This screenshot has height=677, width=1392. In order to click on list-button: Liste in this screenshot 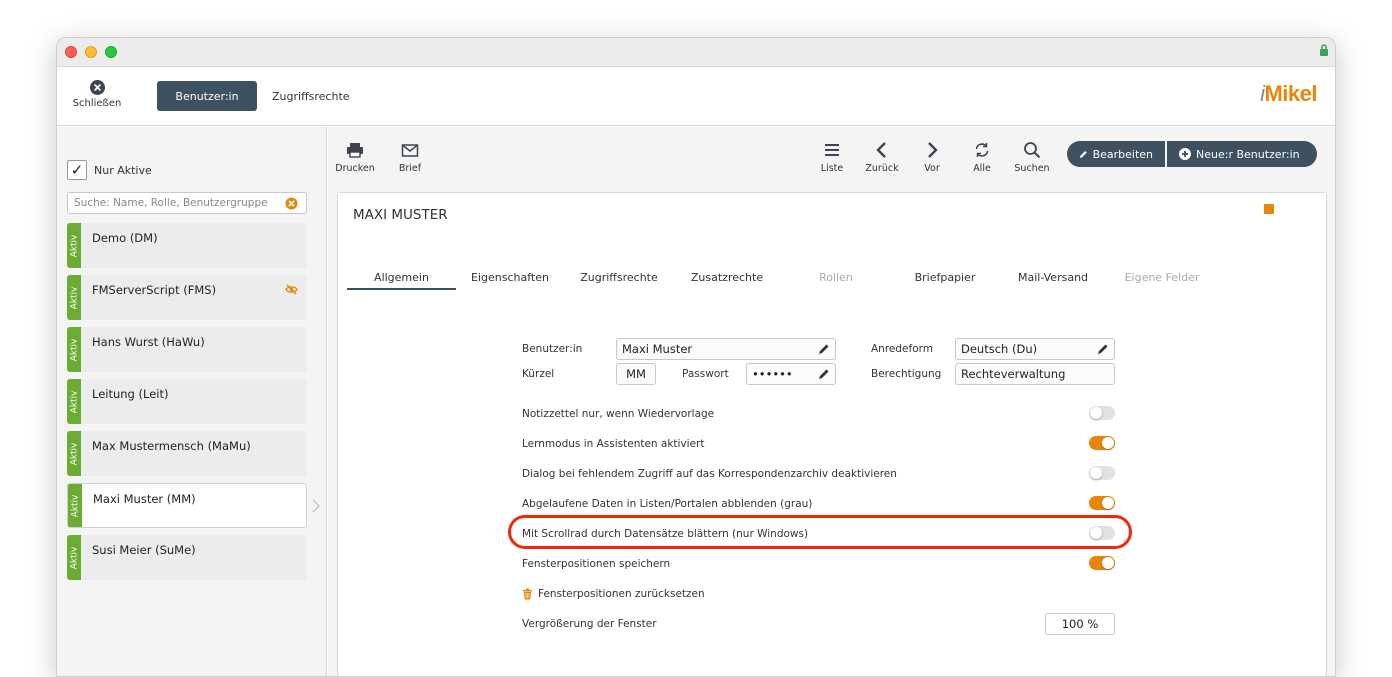, I will do `click(832, 157)`.